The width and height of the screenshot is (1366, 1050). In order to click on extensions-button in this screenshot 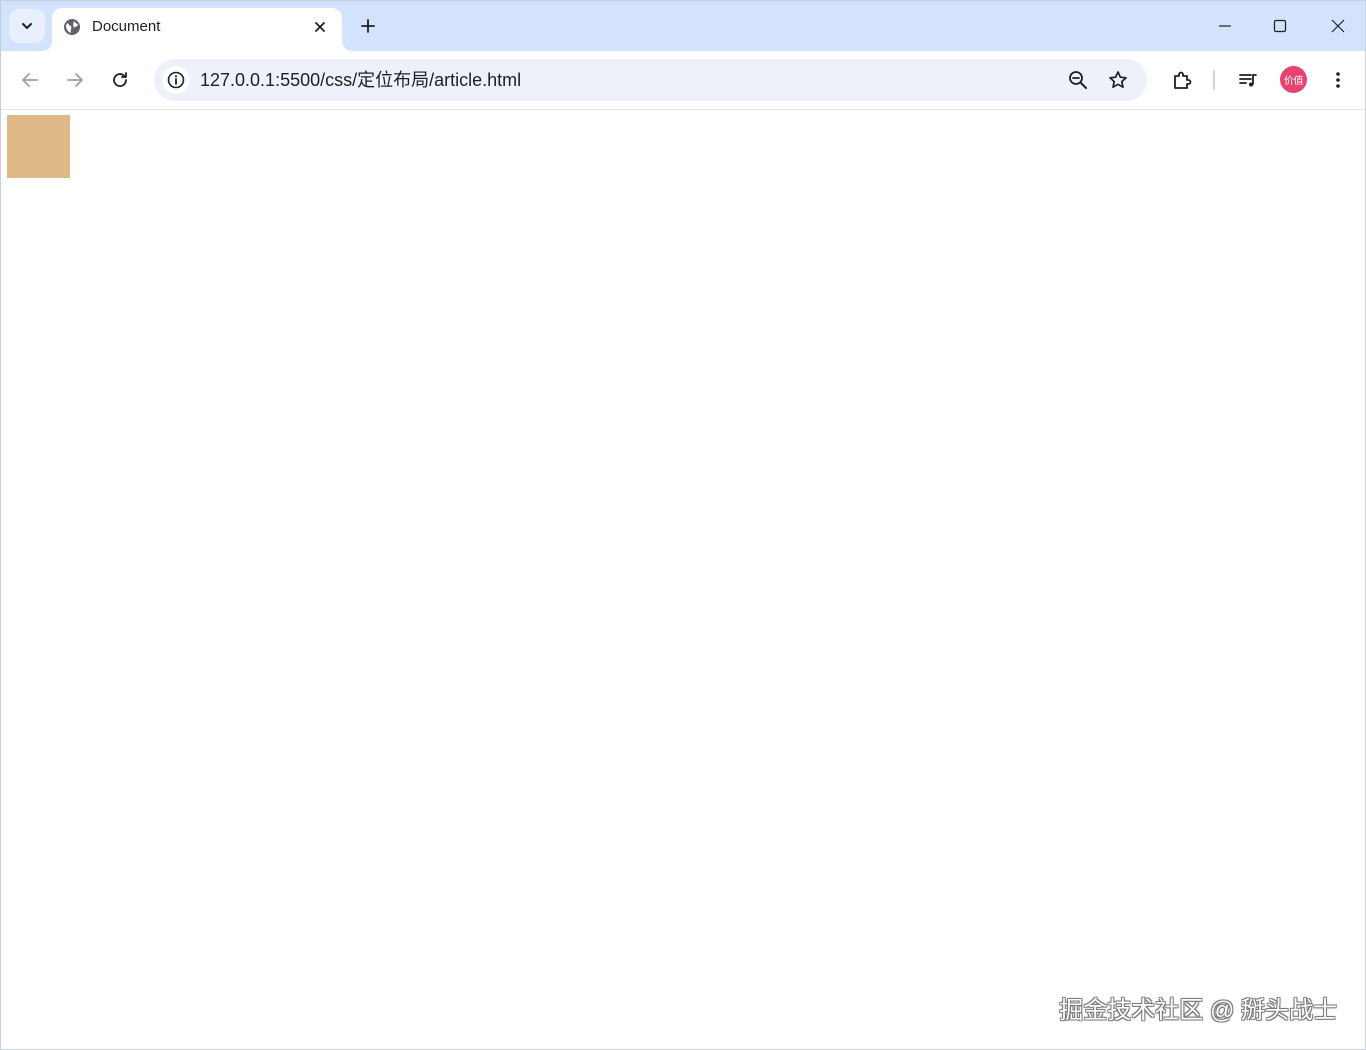, I will do `click(1182, 80)`.